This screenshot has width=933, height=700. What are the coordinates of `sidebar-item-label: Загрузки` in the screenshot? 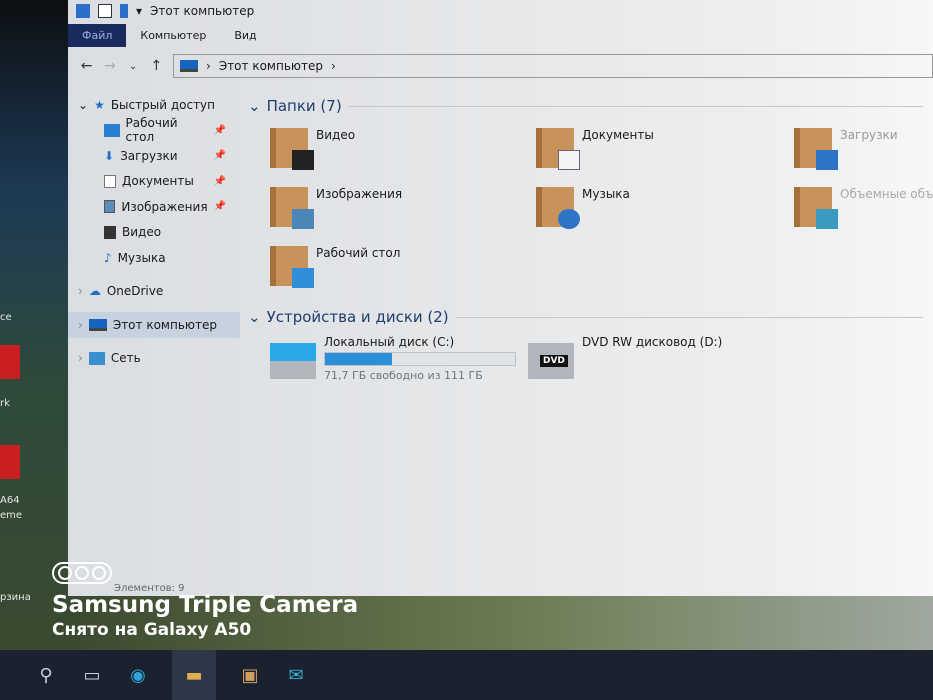 It's located at (149, 155).